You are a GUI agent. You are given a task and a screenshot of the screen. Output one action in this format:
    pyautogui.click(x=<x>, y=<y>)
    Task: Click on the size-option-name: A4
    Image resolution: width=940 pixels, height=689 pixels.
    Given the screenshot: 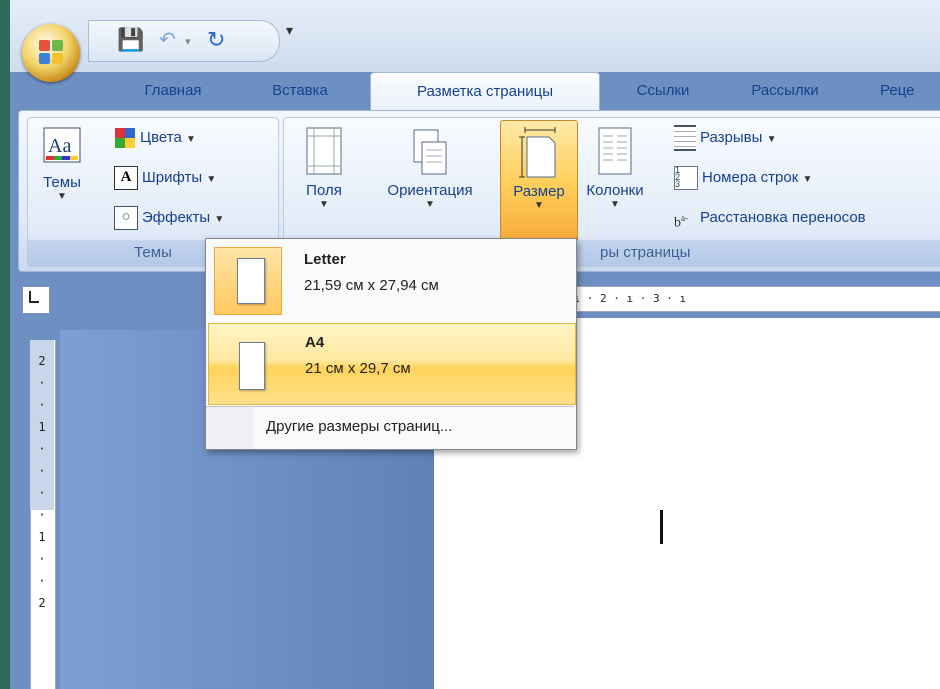 What is the action you would take?
    pyautogui.click(x=315, y=342)
    